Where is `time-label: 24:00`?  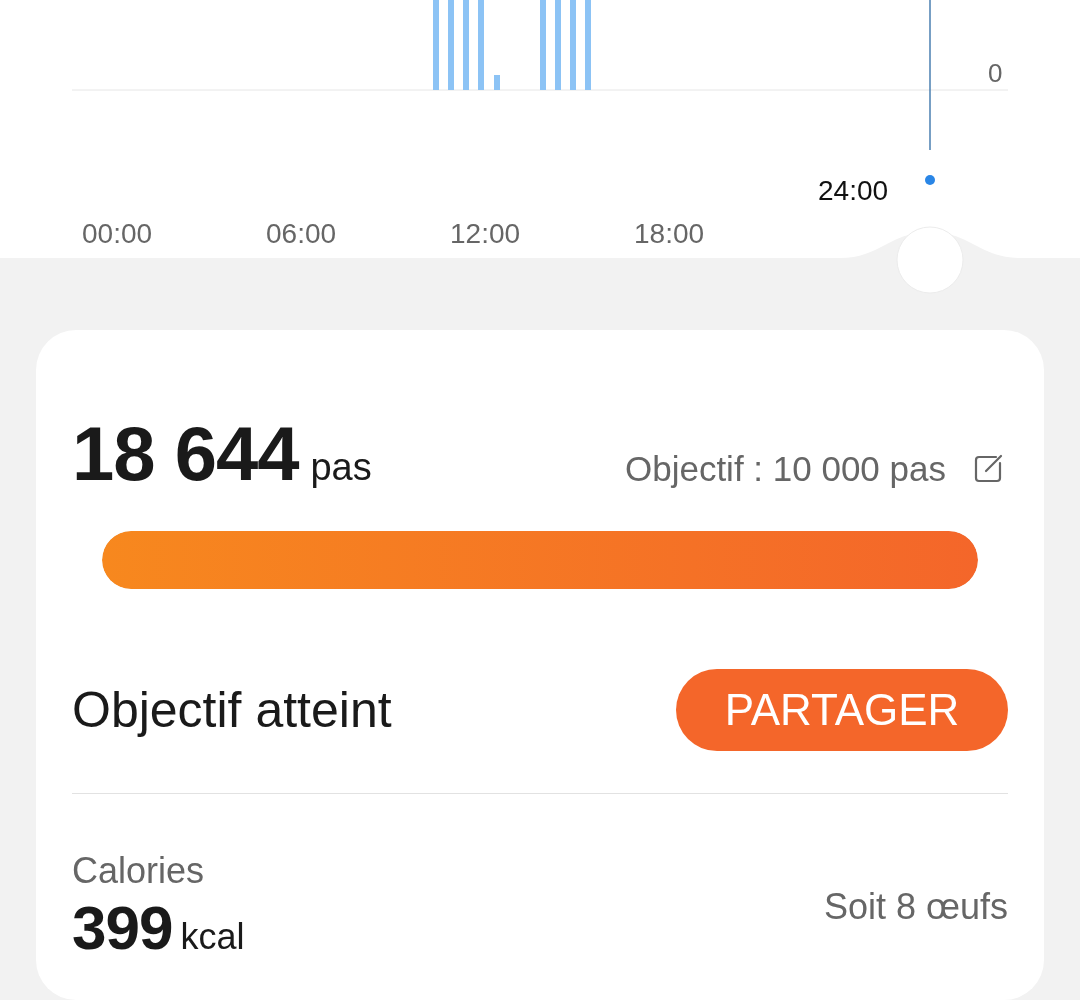 time-label: 24:00 is located at coordinates (853, 191).